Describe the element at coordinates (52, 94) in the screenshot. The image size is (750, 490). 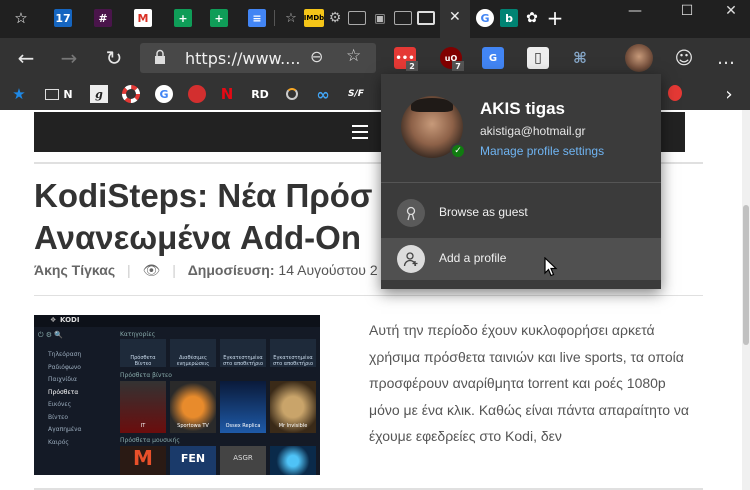
I see `folder-icon` at that location.